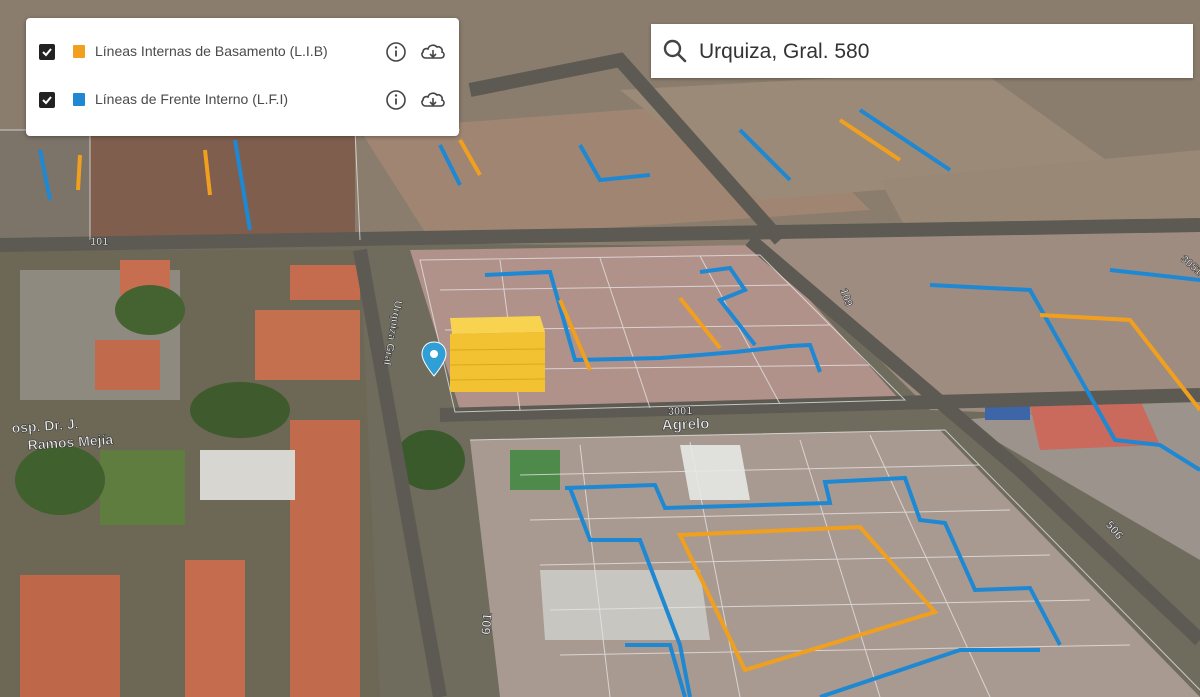 This screenshot has width=1200, height=697. What do you see at coordinates (675, 51) in the screenshot?
I see `search-icon` at bounding box center [675, 51].